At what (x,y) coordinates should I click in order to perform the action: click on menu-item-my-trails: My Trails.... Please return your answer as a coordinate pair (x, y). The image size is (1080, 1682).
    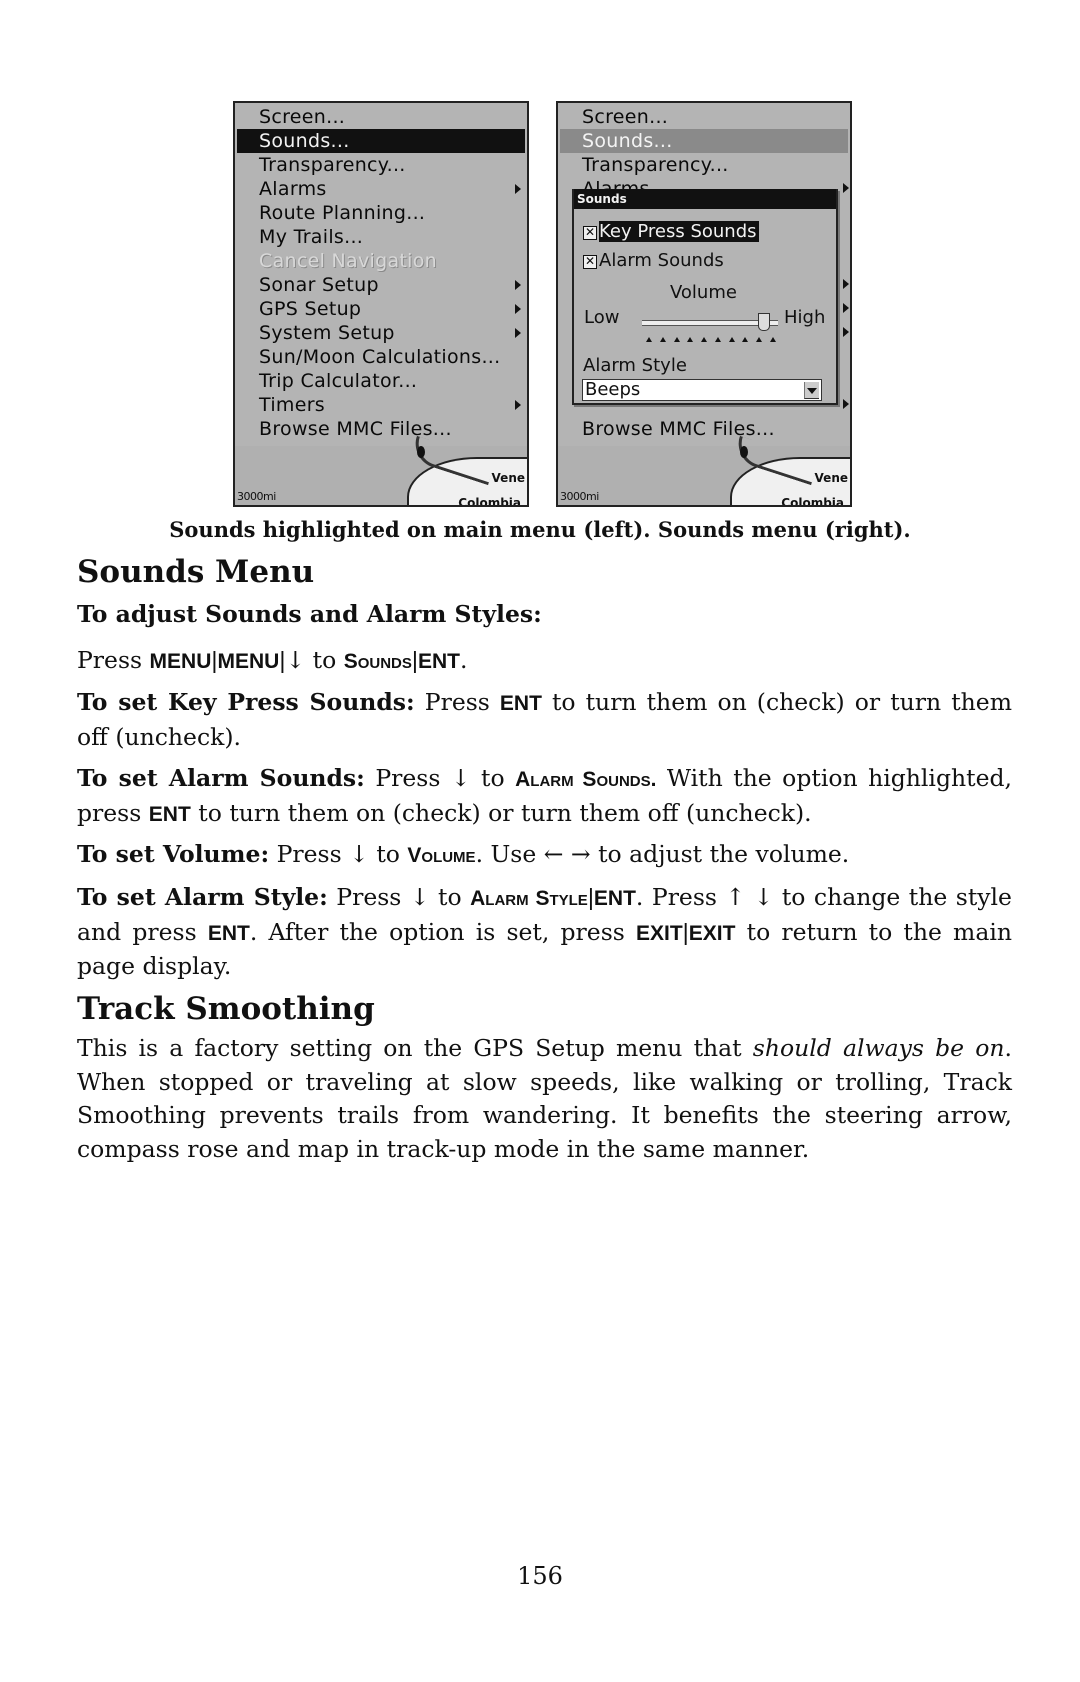
    Looking at the image, I should click on (381, 237).